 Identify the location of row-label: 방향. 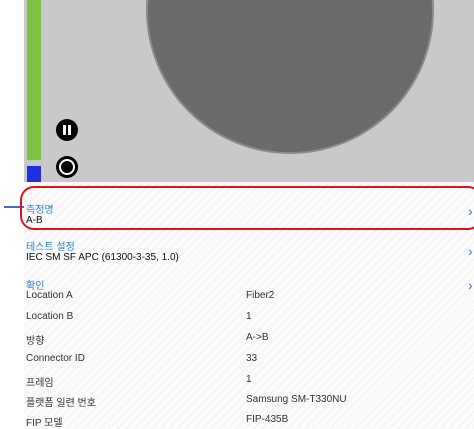
(35, 341).